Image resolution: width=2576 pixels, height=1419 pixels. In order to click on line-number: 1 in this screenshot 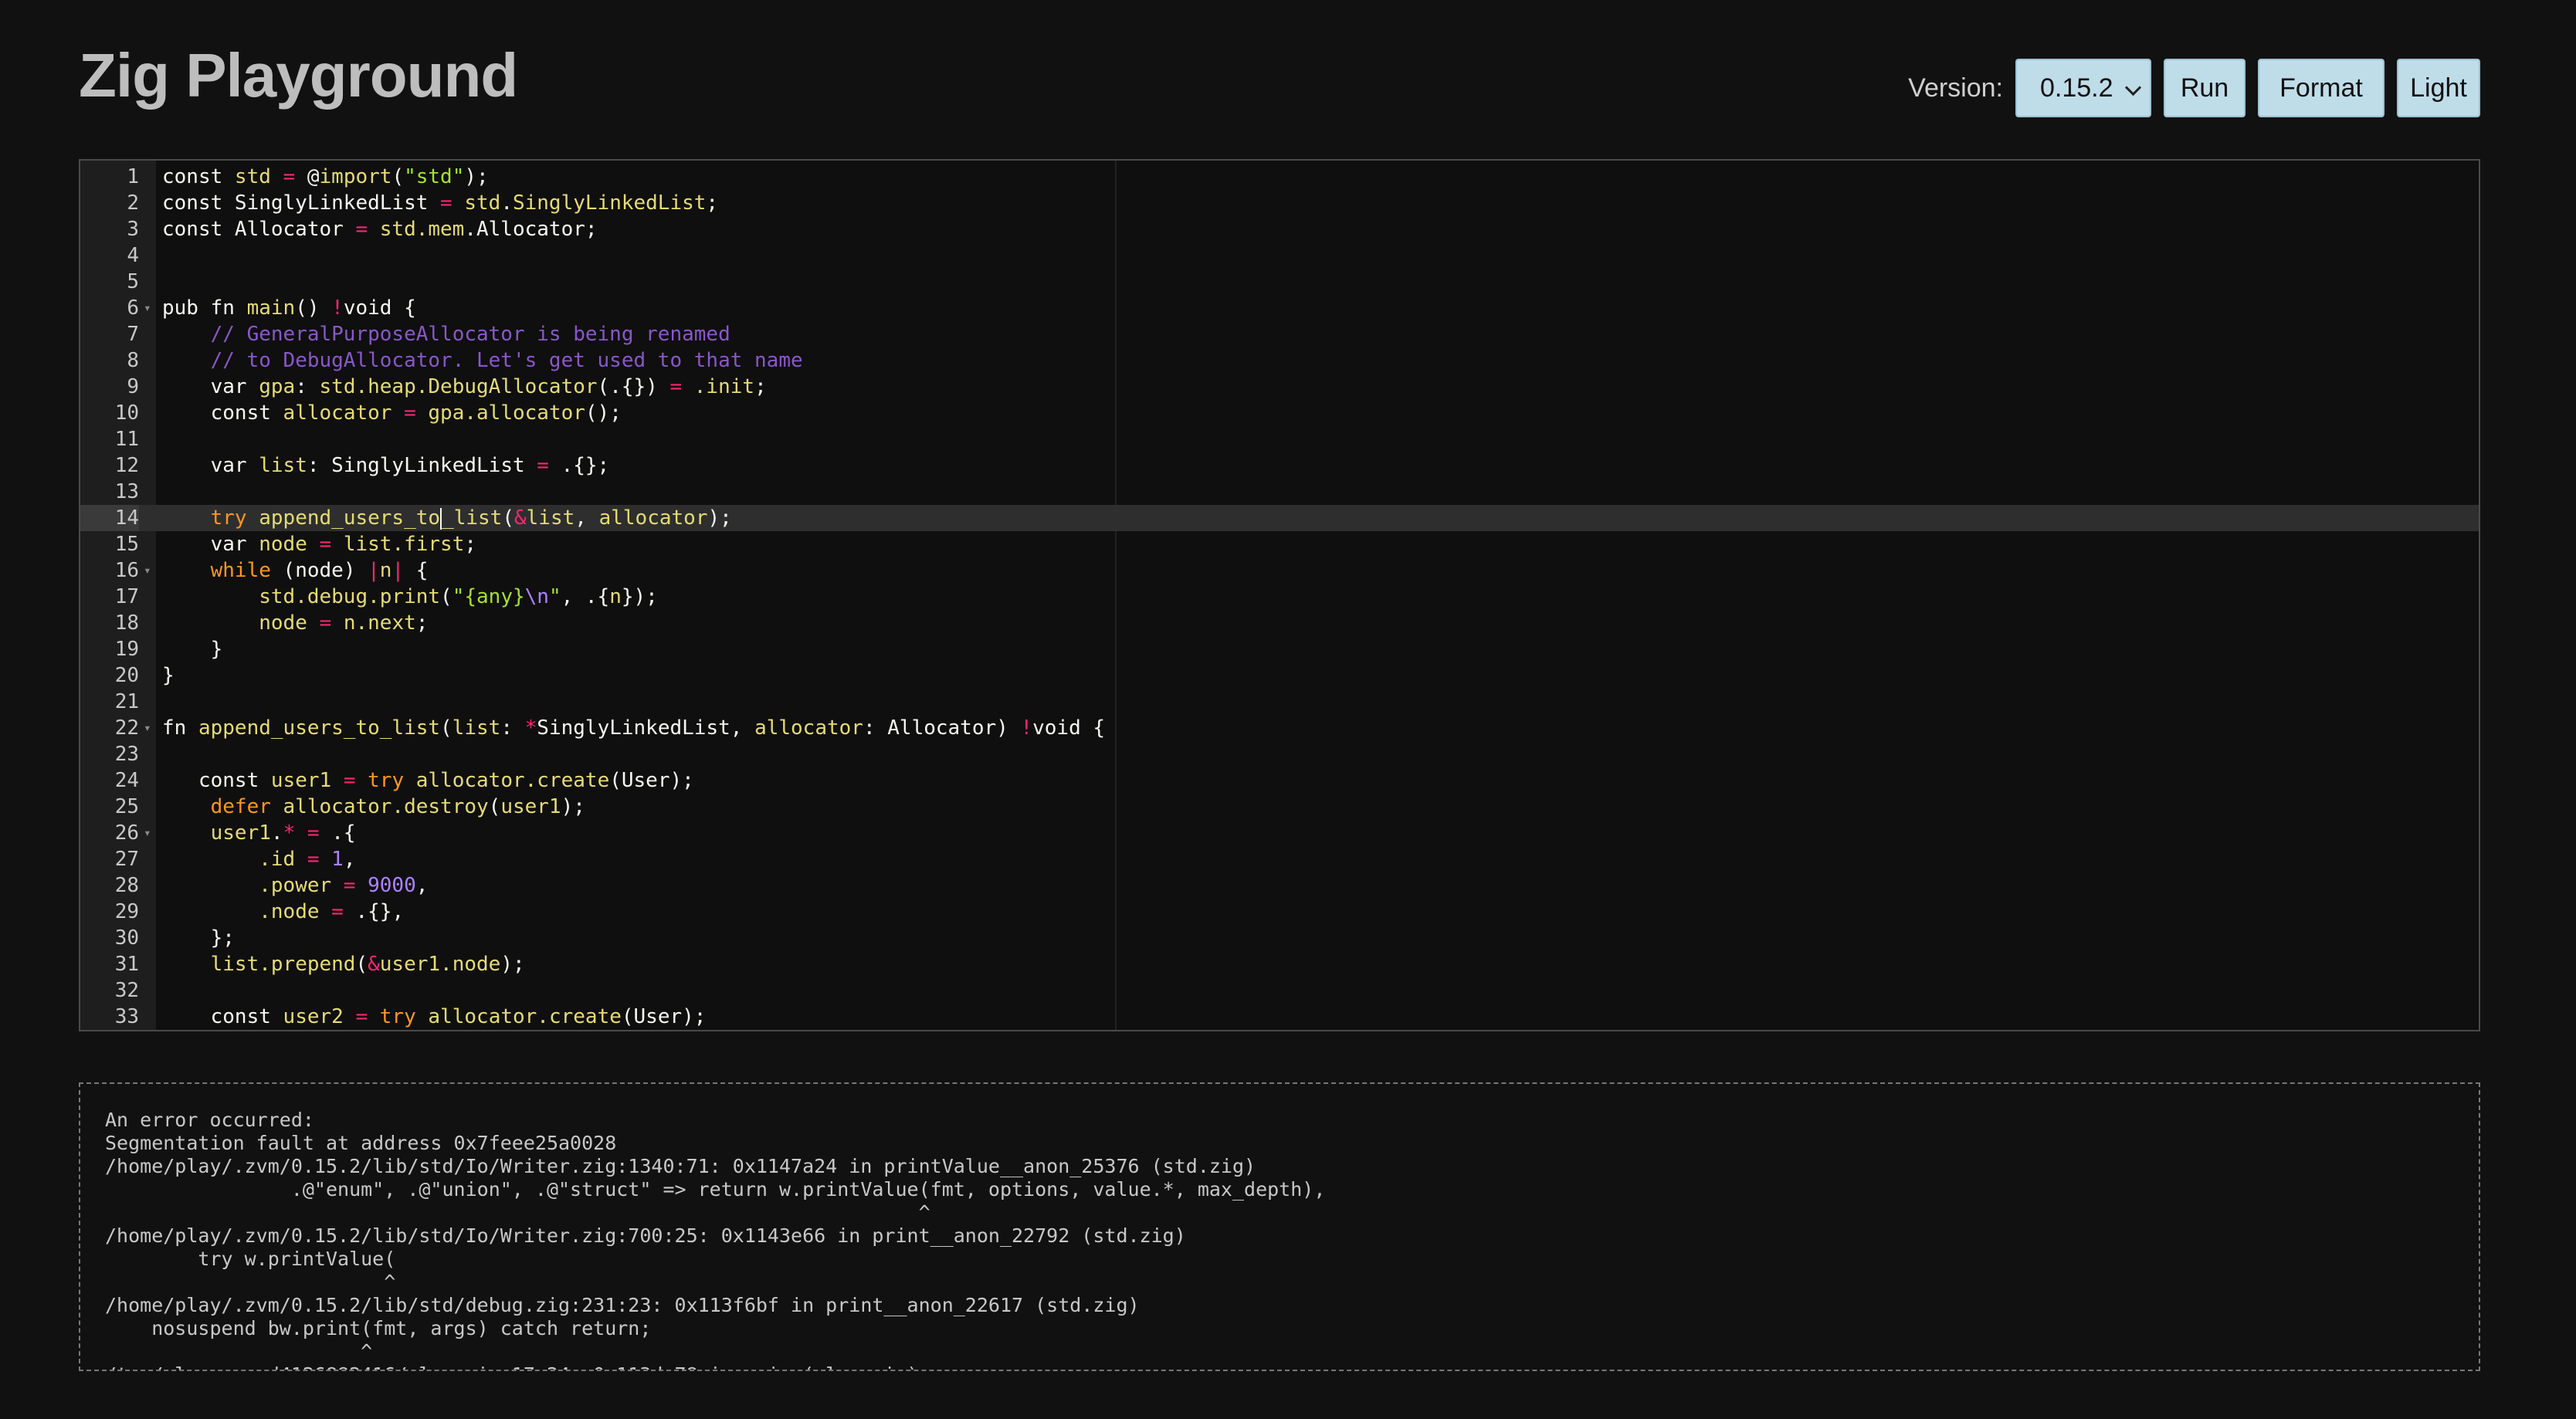, I will do `click(133, 176)`.